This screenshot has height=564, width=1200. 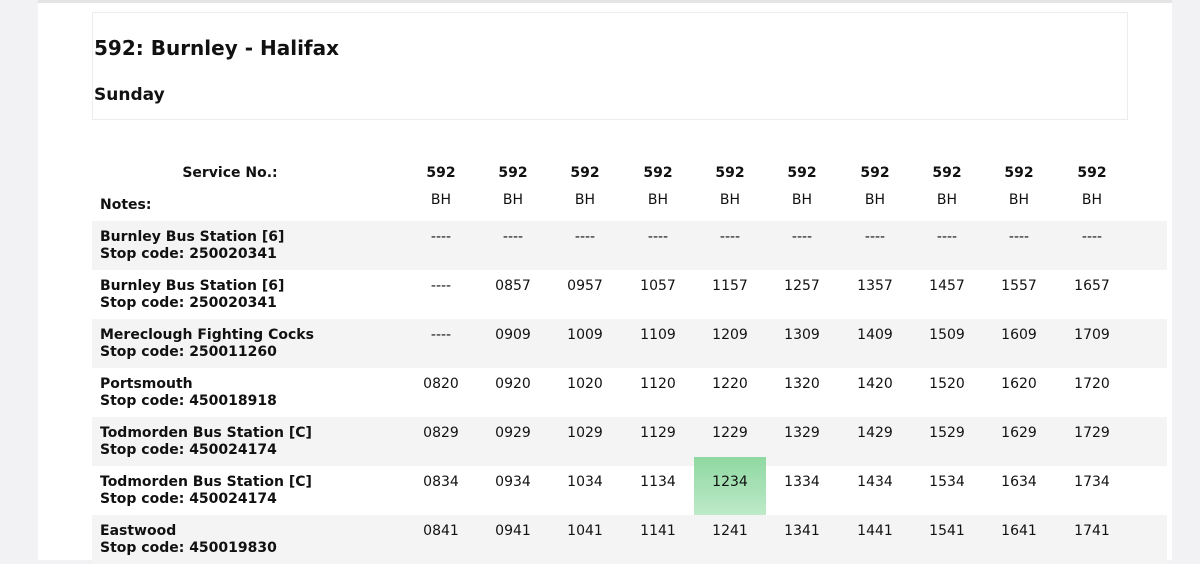 What do you see at coordinates (207, 335) in the screenshot?
I see `stop-title: Mereclough Fighting Cocks` at bounding box center [207, 335].